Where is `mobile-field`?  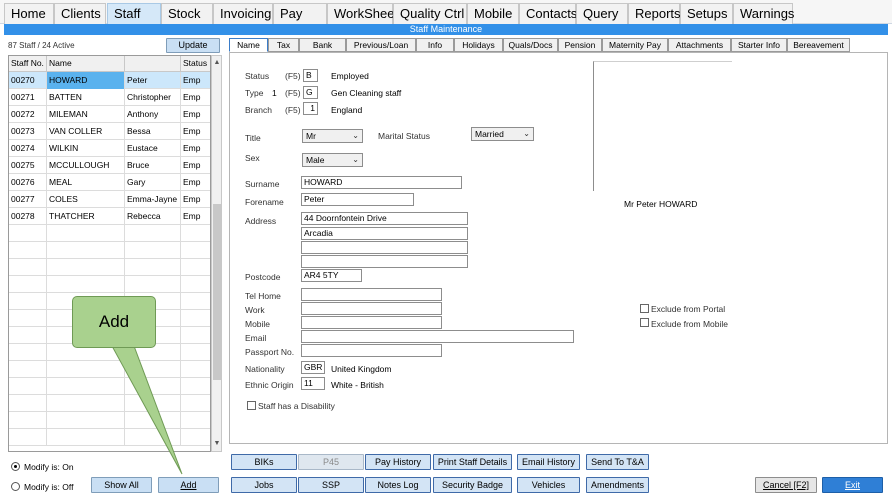
mobile-field is located at coordinates (371, 322).